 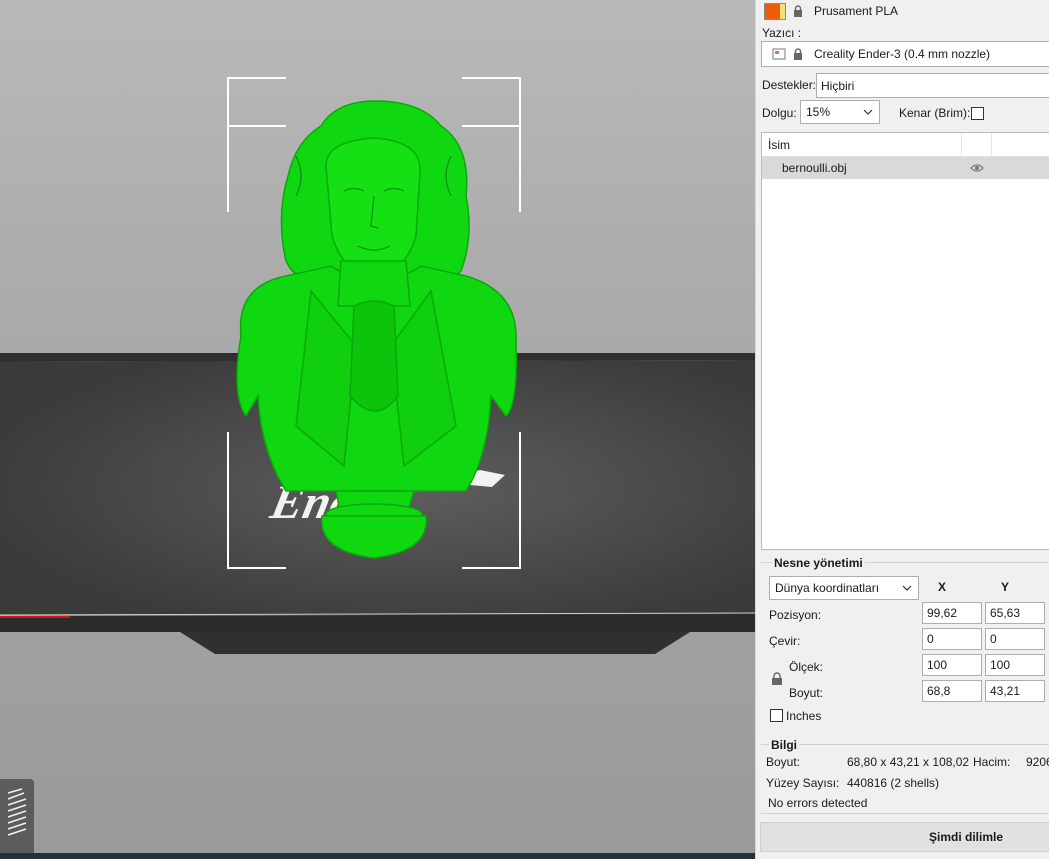 What do you see at coordinates (818, 112) in the screenshot?
I see `infill-value: 15%` at bounding box center [818, 112].